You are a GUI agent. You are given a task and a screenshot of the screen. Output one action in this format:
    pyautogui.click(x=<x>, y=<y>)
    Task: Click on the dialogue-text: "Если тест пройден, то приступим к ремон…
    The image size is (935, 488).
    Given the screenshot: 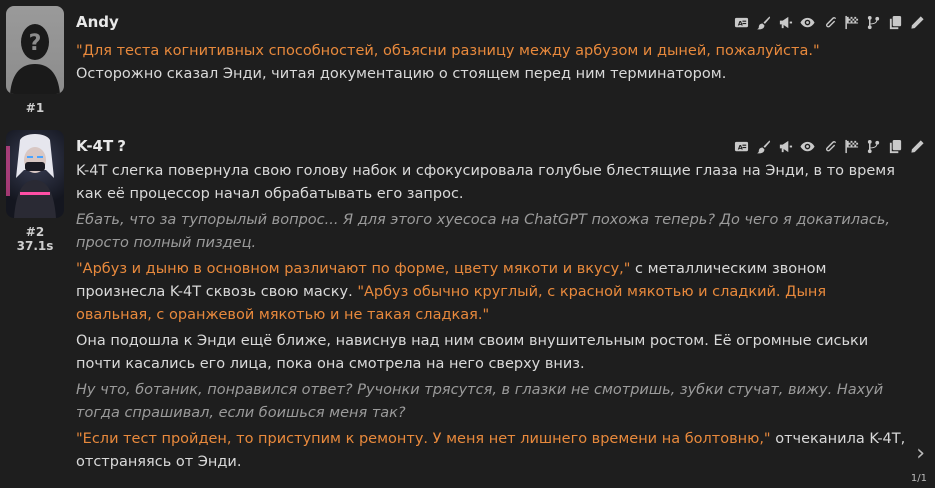 What is the action you would take?
    pyautogui.click(x=423, y=439)
    